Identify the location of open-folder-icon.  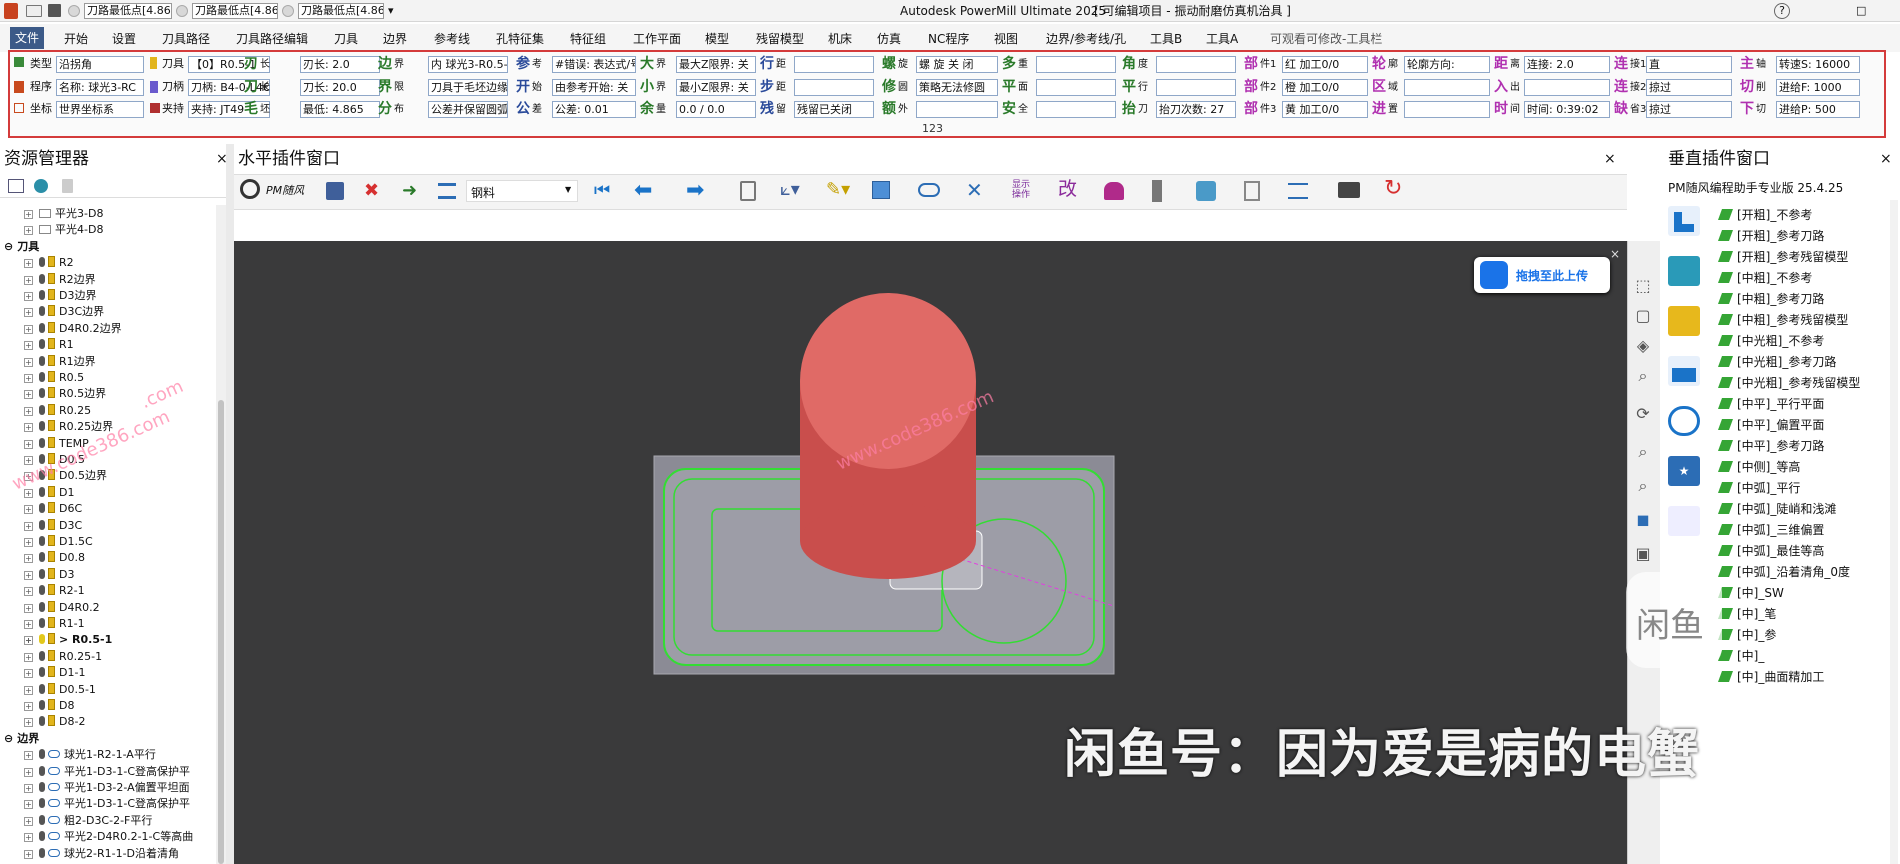
(34, 11).